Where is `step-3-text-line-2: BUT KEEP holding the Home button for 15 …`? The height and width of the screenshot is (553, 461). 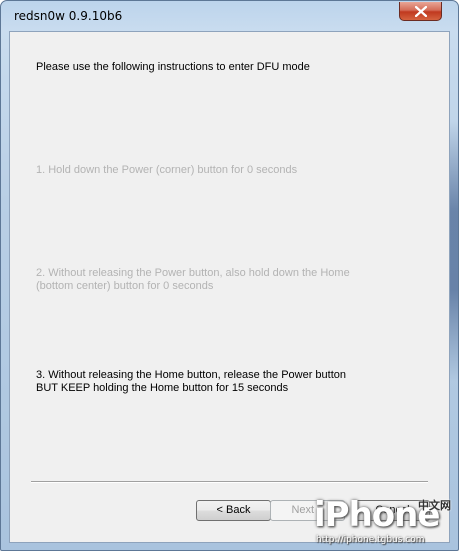 step-3-text-line-2: BUT KEEP holding the Home button for 15 … is located at coordinates (162, 388).